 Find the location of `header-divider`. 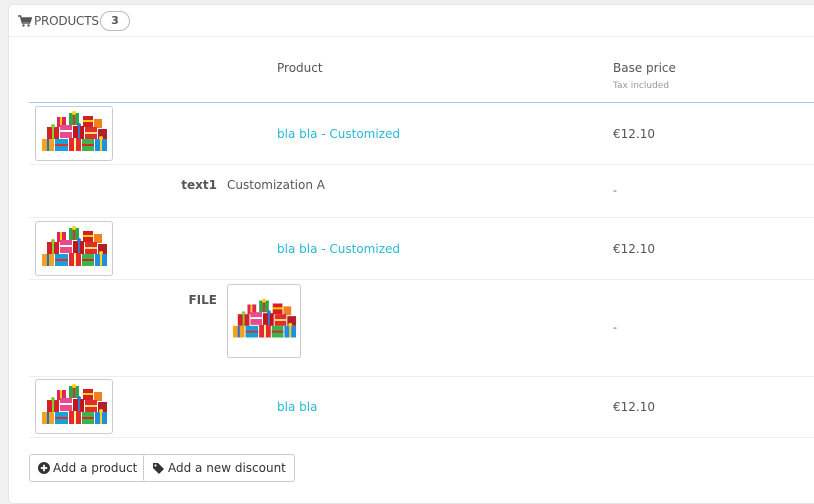

header-divider is located at coordinates (421, 102).